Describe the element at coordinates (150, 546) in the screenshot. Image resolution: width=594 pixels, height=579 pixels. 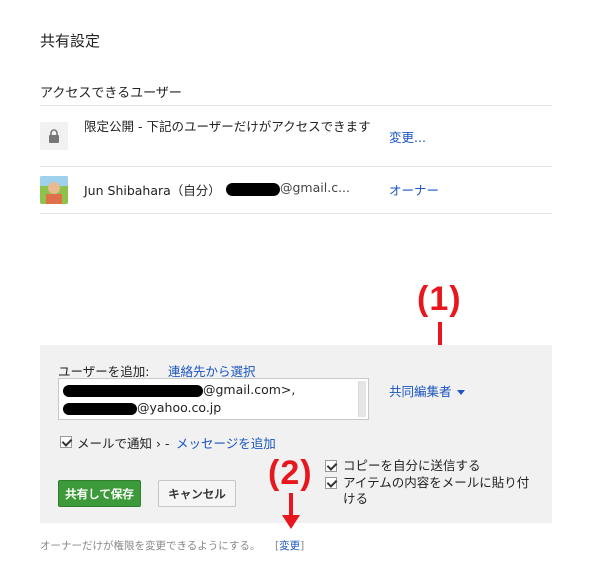
I see `owner-only-text: オーナーだけが権限を変更できるようにする。` at that location.